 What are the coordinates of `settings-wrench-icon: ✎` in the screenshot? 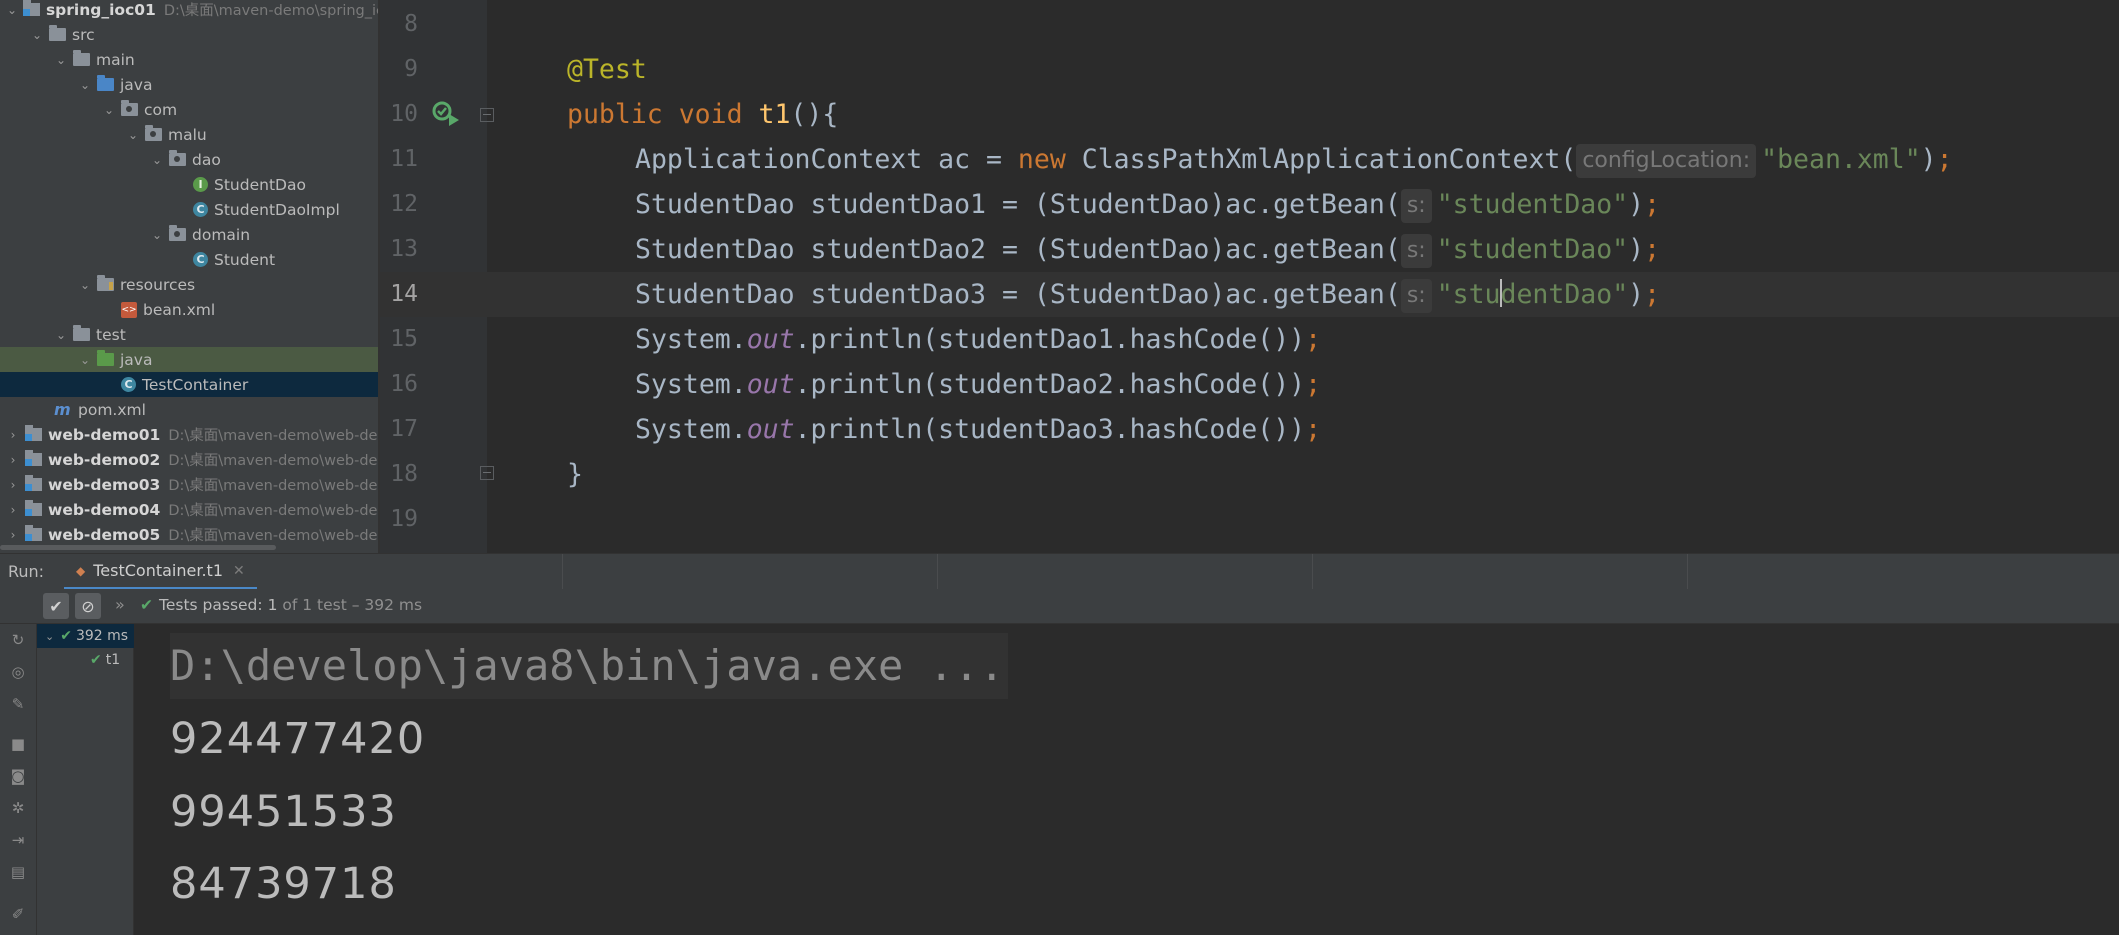 It's located at (18, 704).